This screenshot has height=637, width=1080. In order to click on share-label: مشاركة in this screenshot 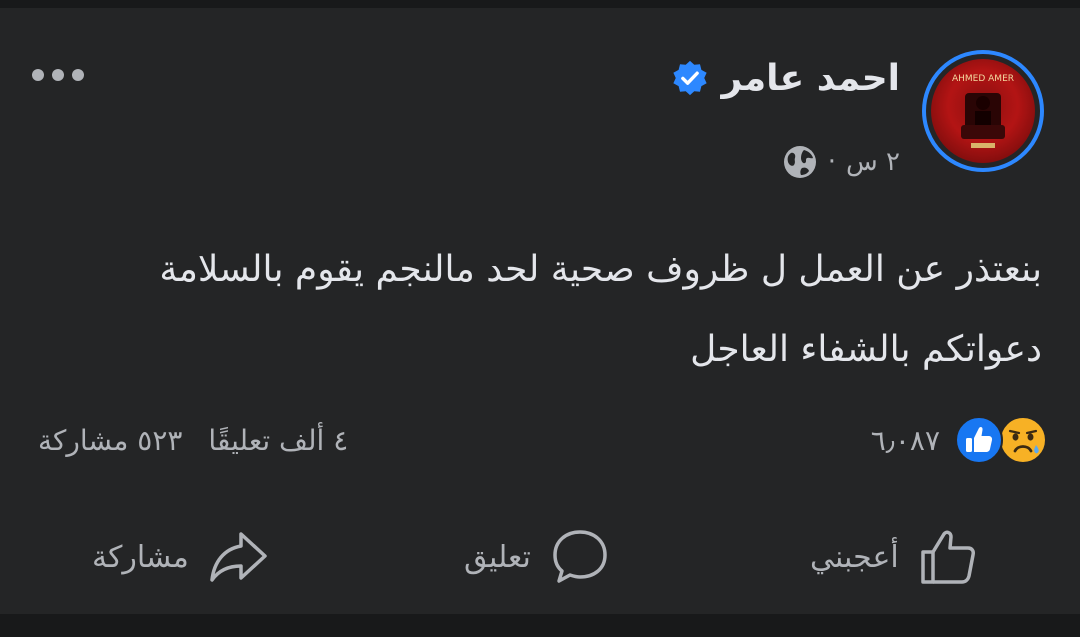, I will do `click(140, 557)`.